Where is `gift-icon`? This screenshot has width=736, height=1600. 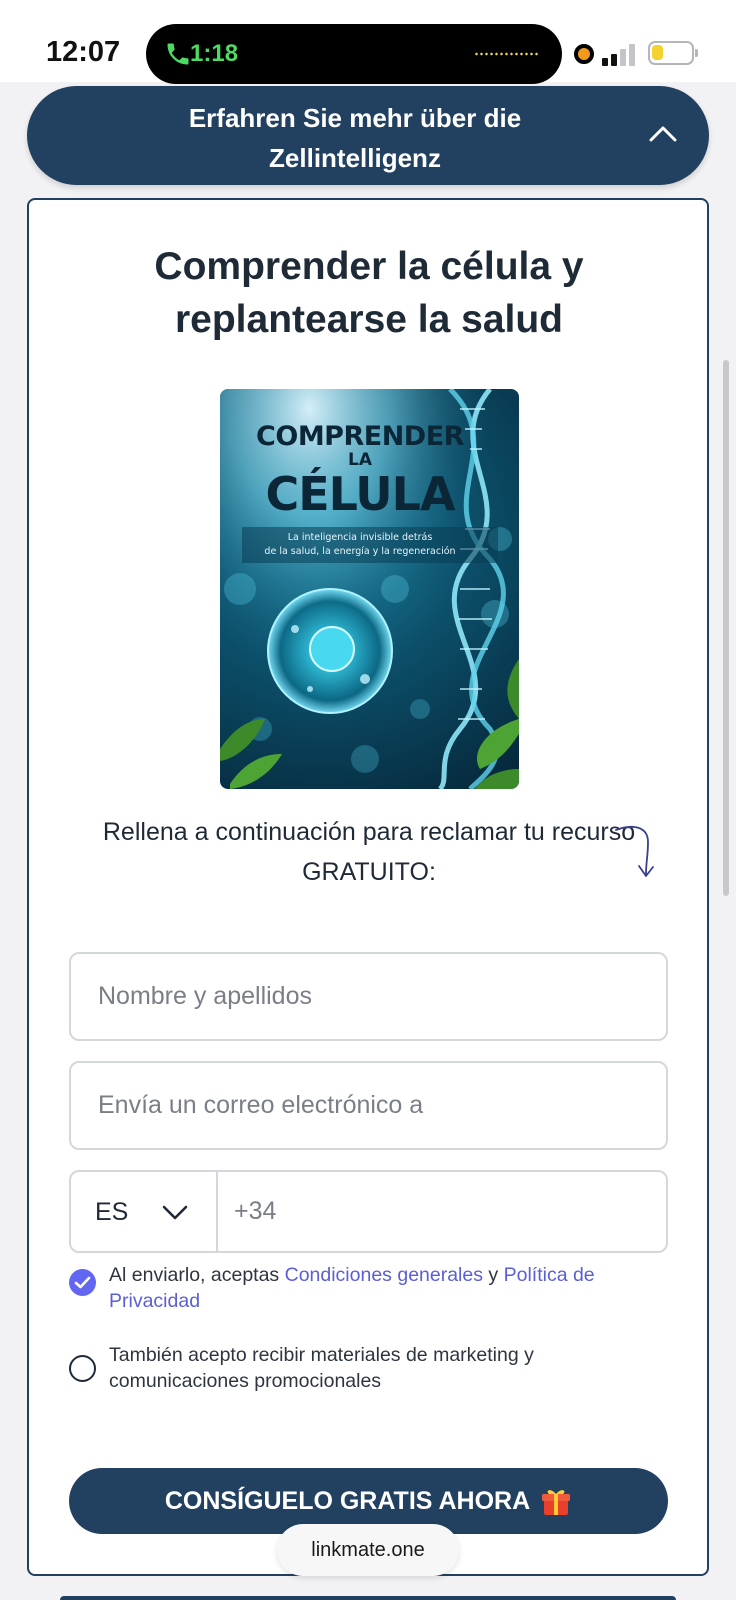 gift-icon is located at coordinates (556, 1502).